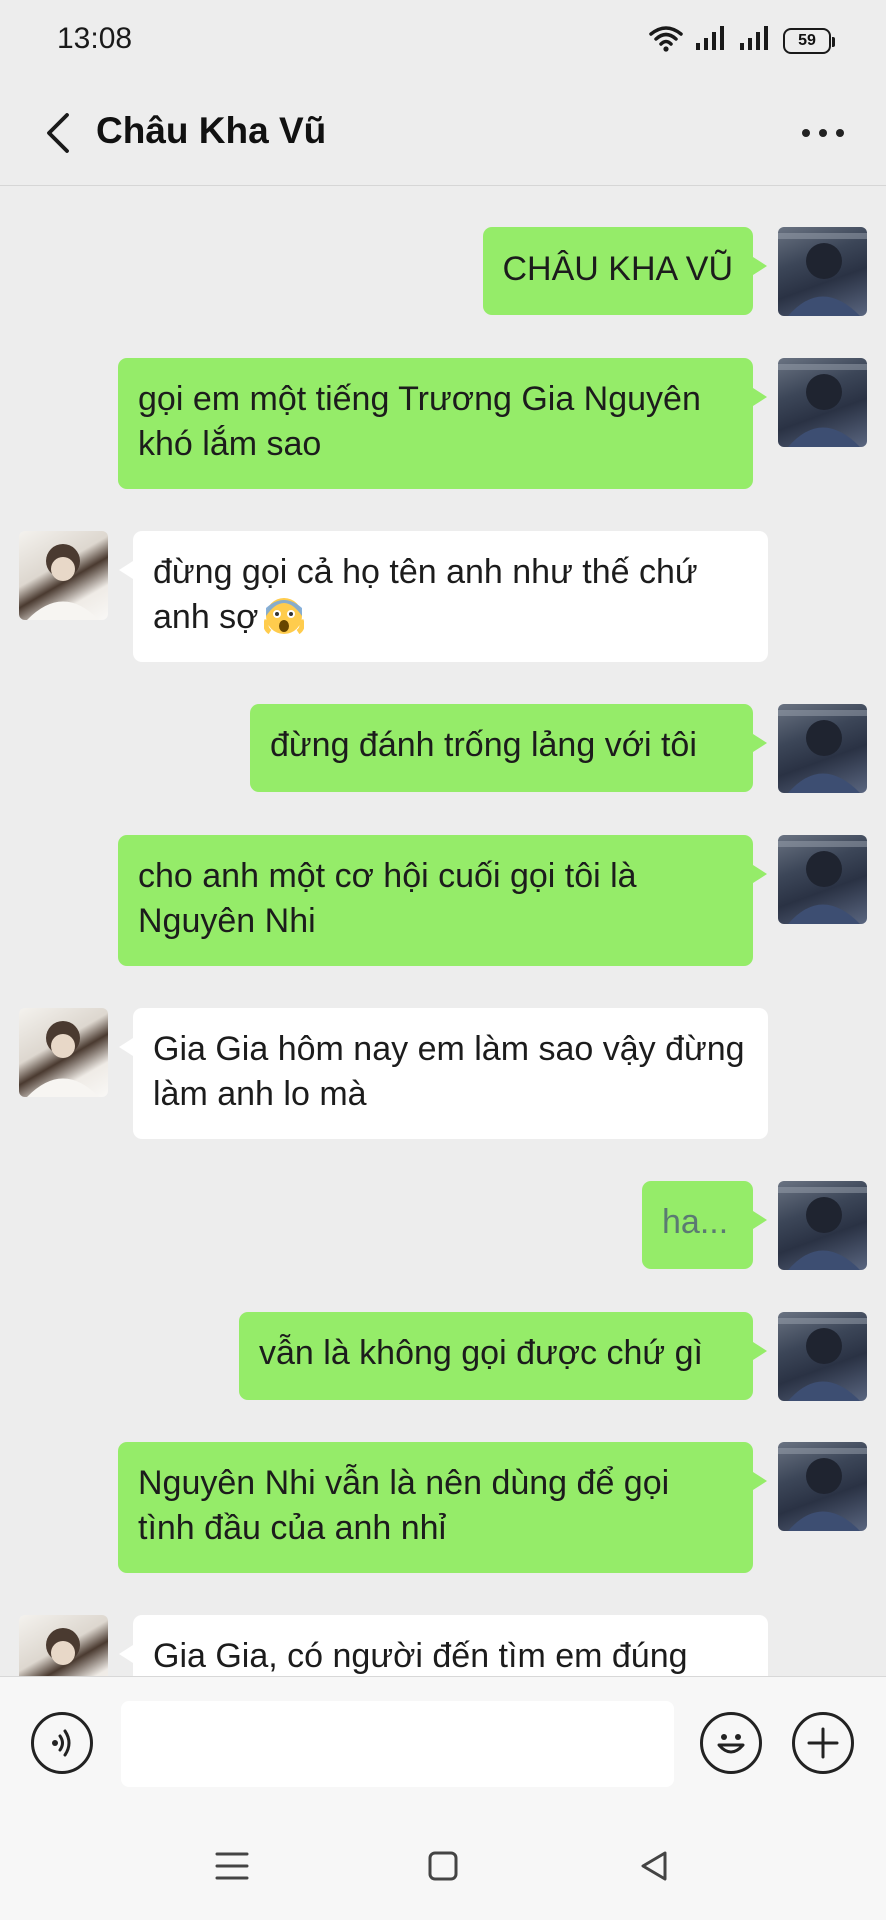 This screenshot has height=1920, width=886. Describe the element at coordinates (809, 40) in the screenshot. I see `battery-icon: 59` at that location.